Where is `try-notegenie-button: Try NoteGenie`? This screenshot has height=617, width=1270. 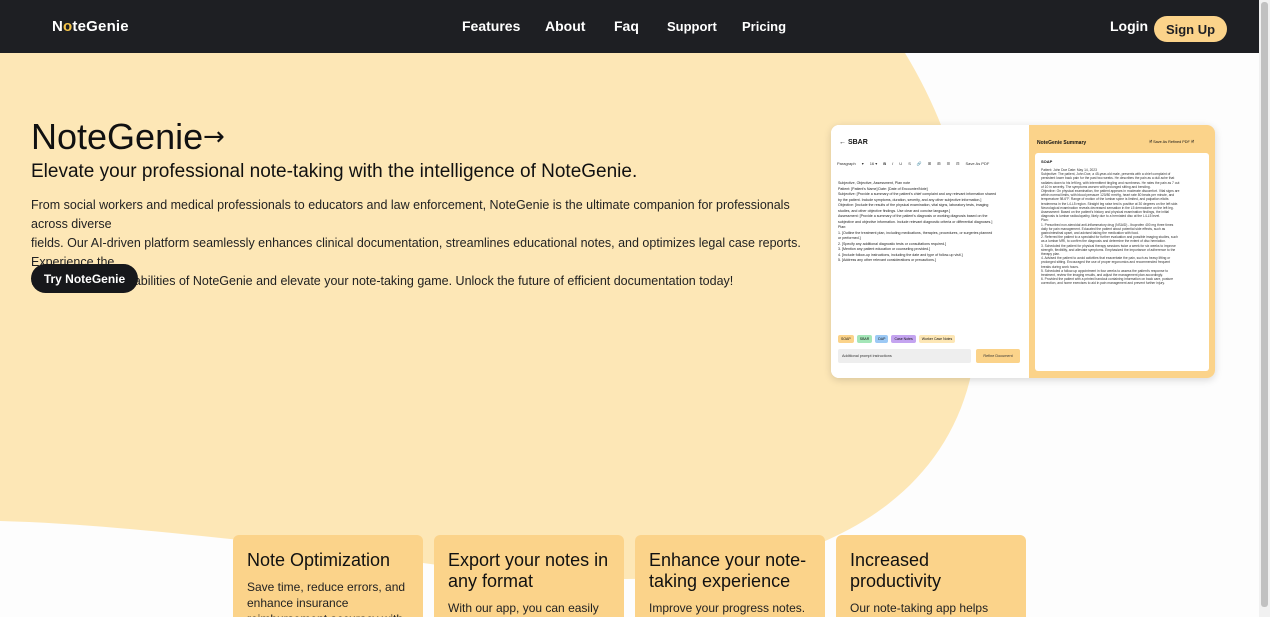 try-notegenie-button: Try NoteGenie is located at coordinates (84, 278).